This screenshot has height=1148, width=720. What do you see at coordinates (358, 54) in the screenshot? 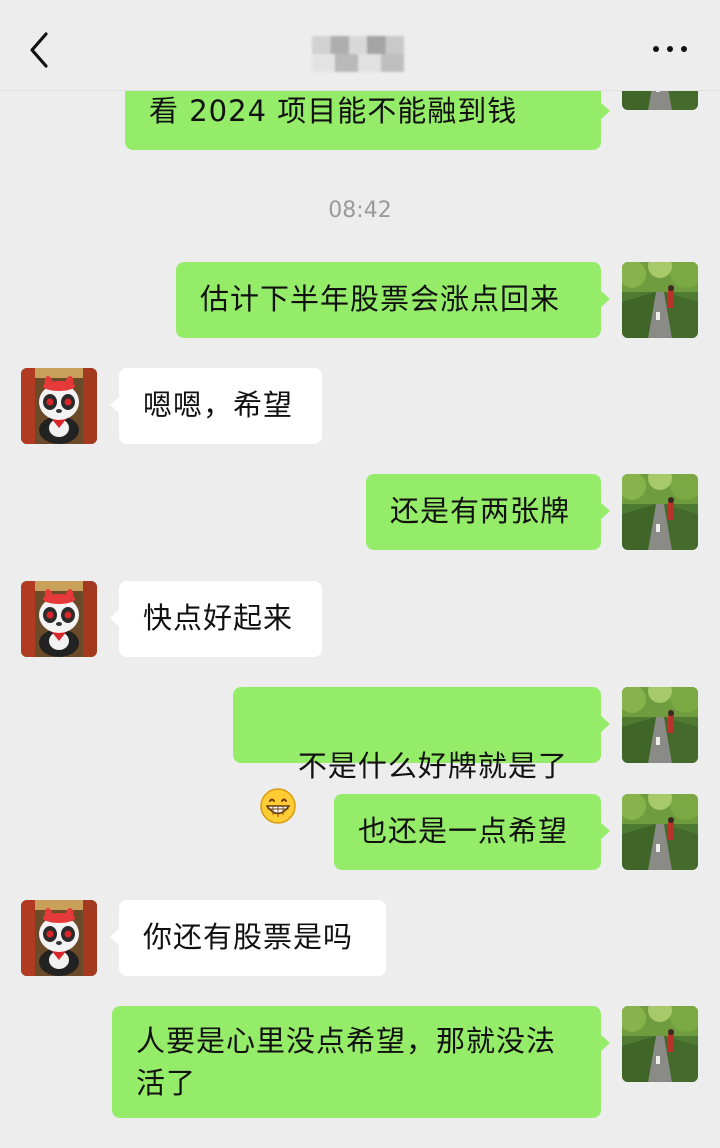
I see `contact-name-redacted` at bounding box center [358, 54].